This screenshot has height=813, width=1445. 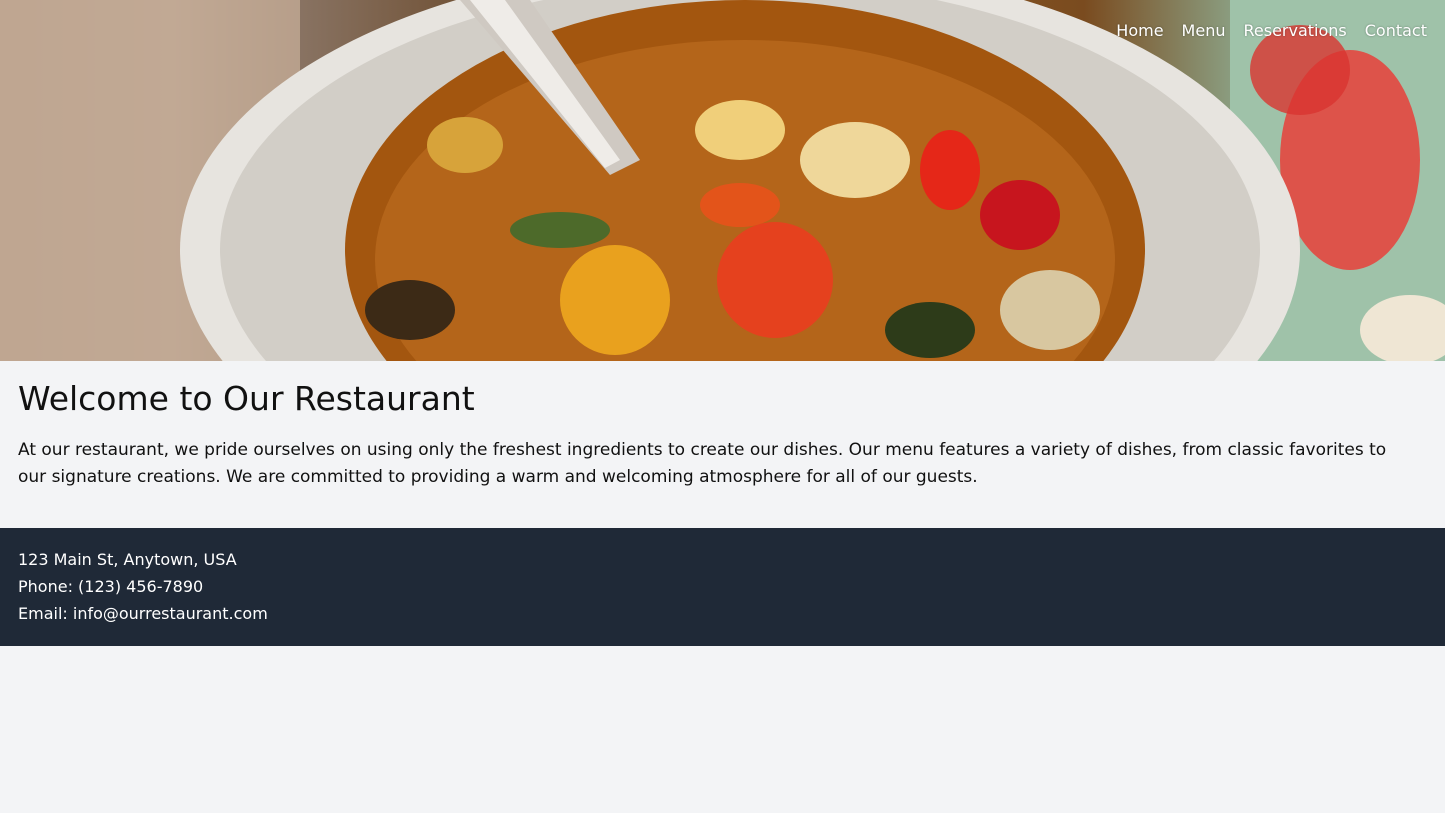 What do you see at coordinates (143, 613) in the screenshot?
I see `footer-email: Email: info@ourrestaurant.com` at bounding box center [143, 613].